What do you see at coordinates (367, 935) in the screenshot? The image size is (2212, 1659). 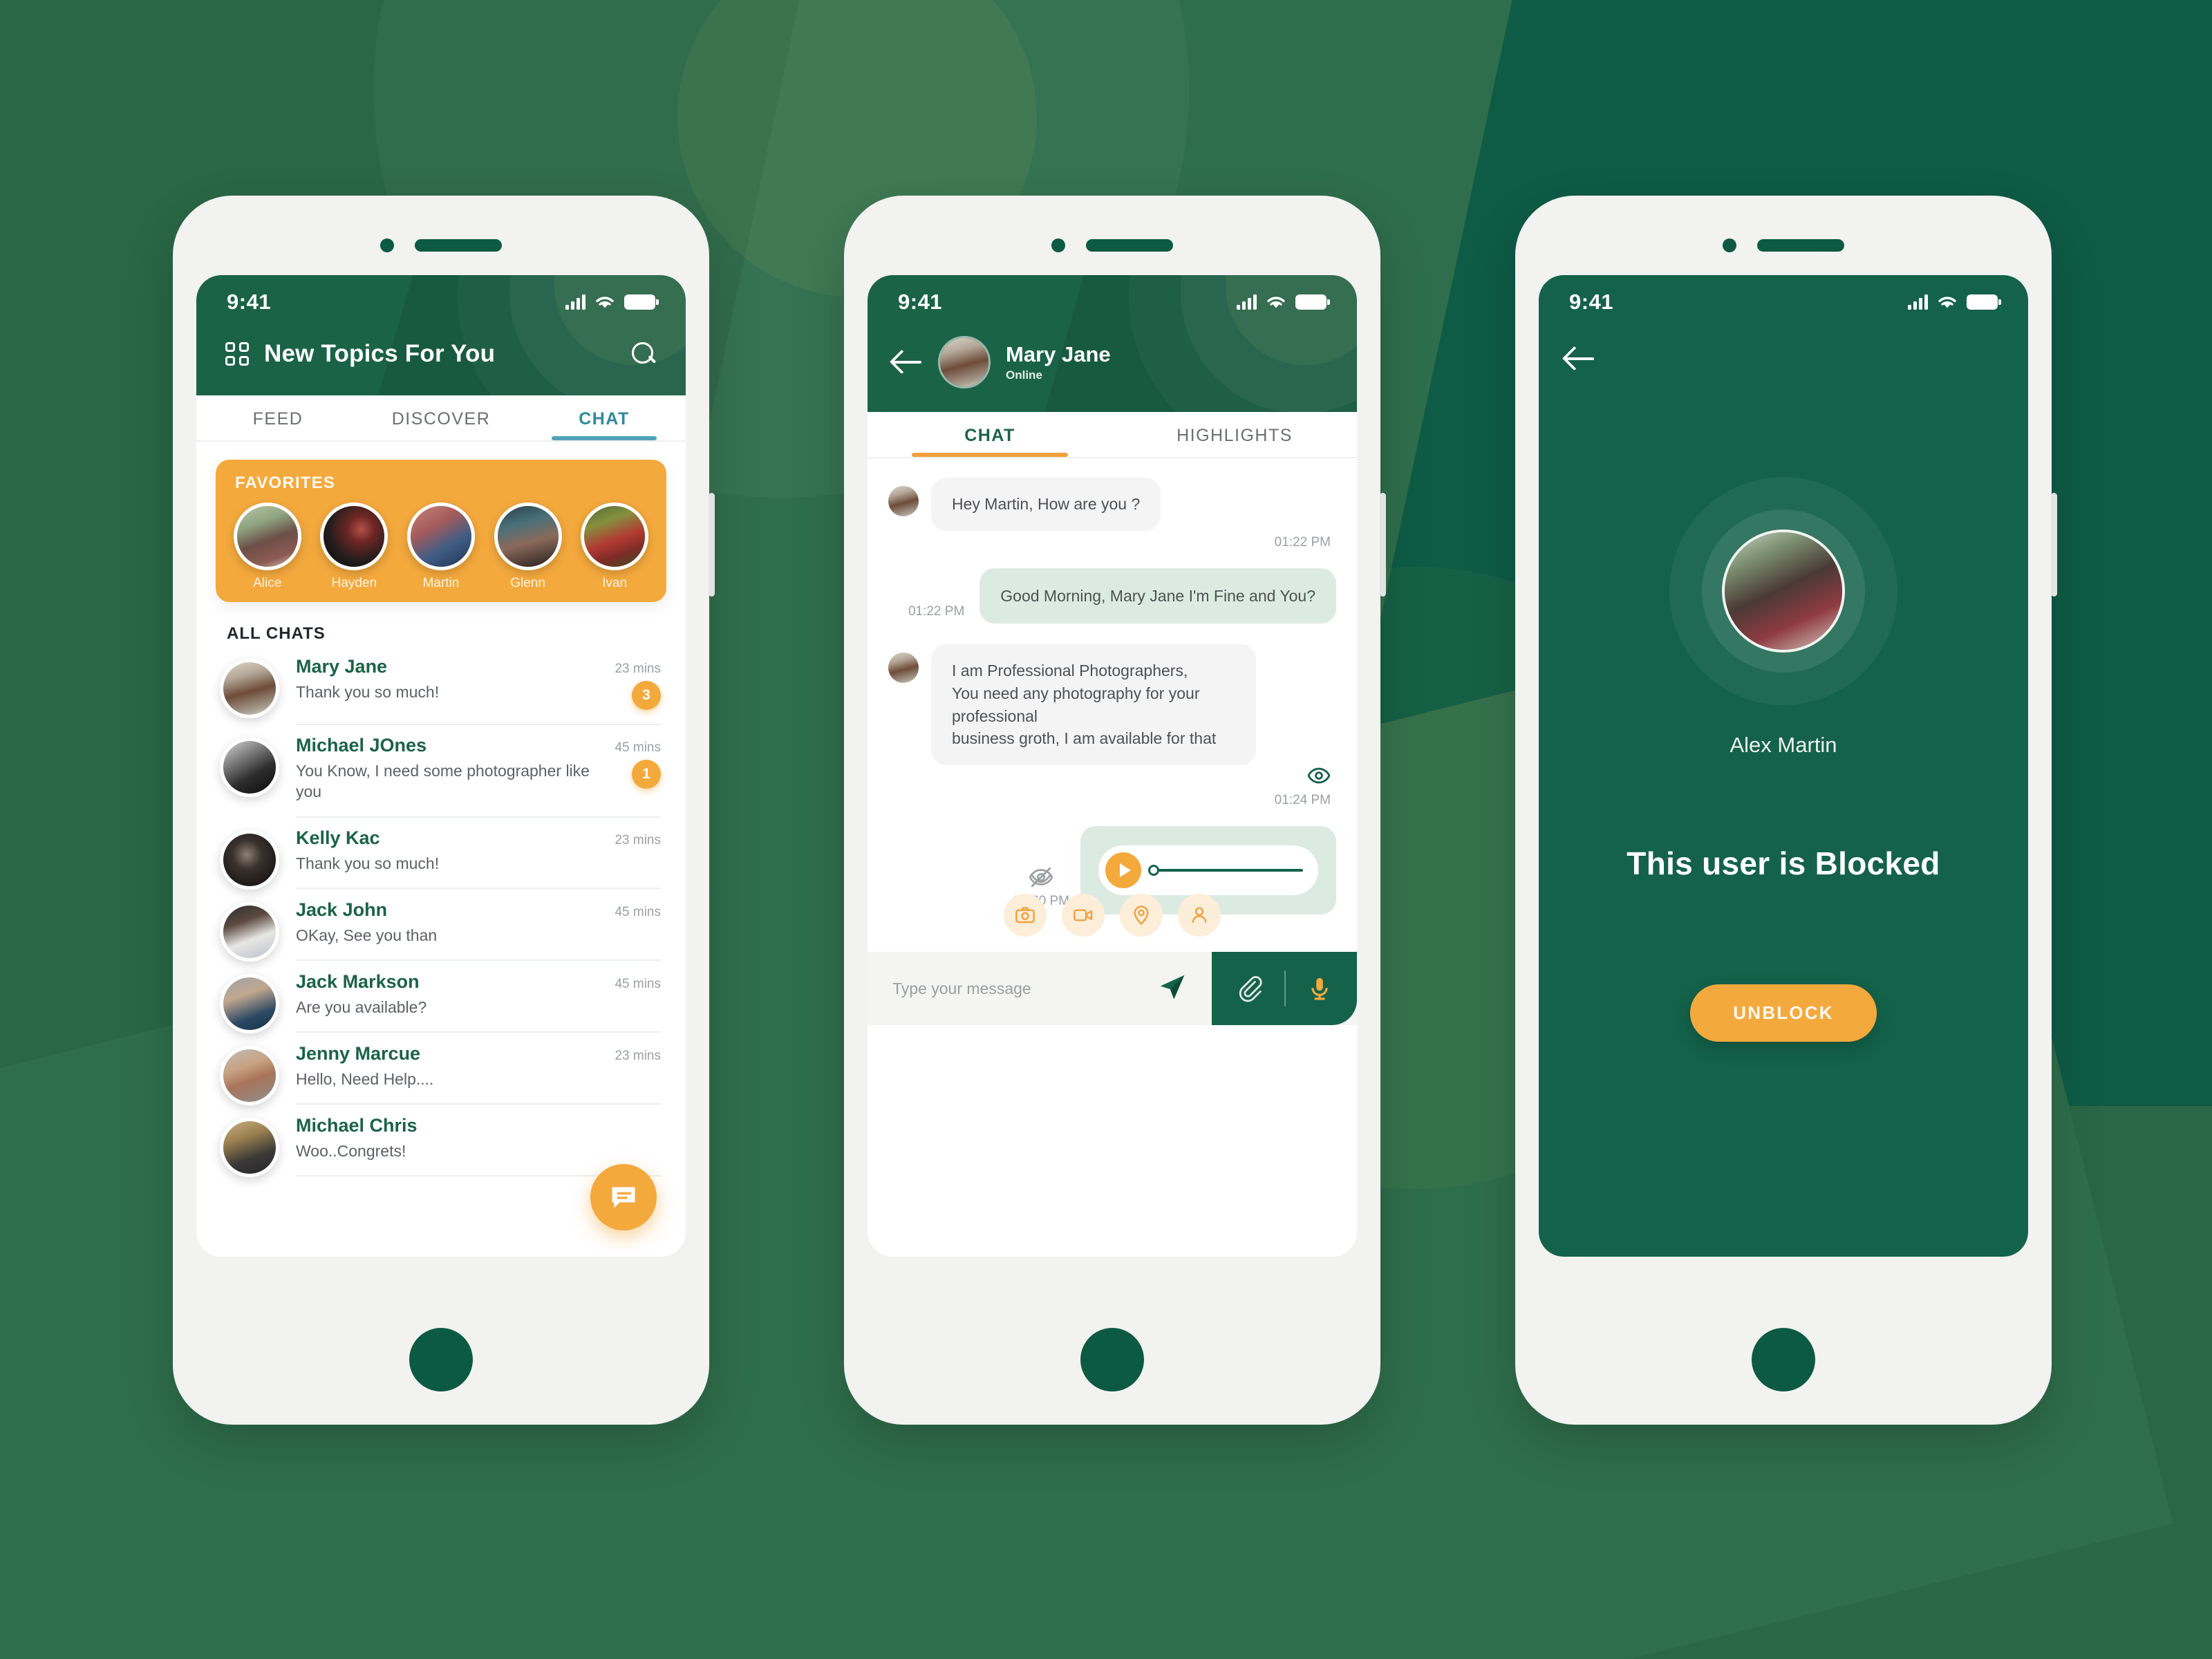 I see `chat-preview-message: OKay, See you than` at bounding box center [367, 935].